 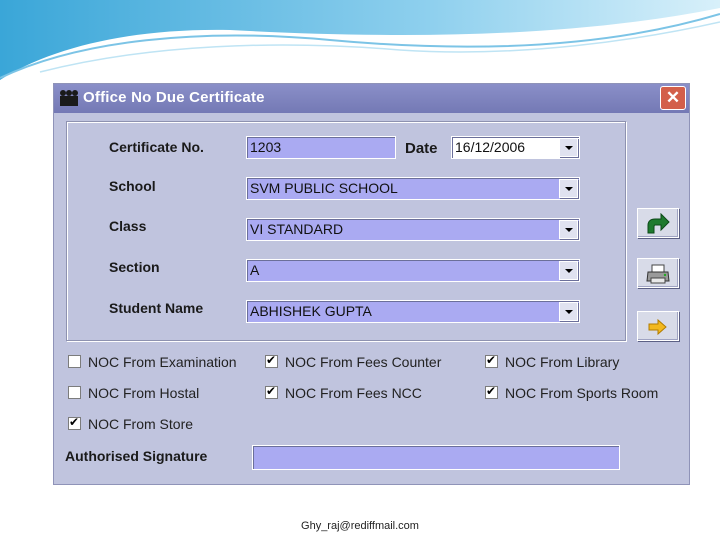 What do you see at coordinates (144, 393) in the screenshot?
I see `checkbox-label: NOC From Hostal` at bounding box center [144, 393].